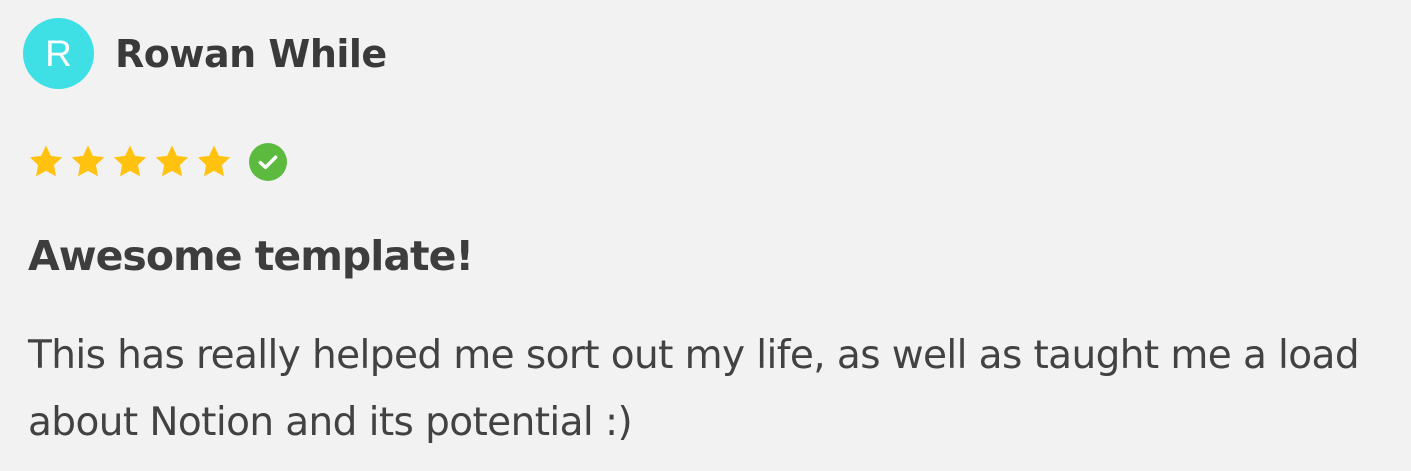 The width and height of the screenshot is (1411, 471). What do you see at coordinates (268, 162) in the screenshot?
I see `verified-check-icon` at bounding box center [268, 162].